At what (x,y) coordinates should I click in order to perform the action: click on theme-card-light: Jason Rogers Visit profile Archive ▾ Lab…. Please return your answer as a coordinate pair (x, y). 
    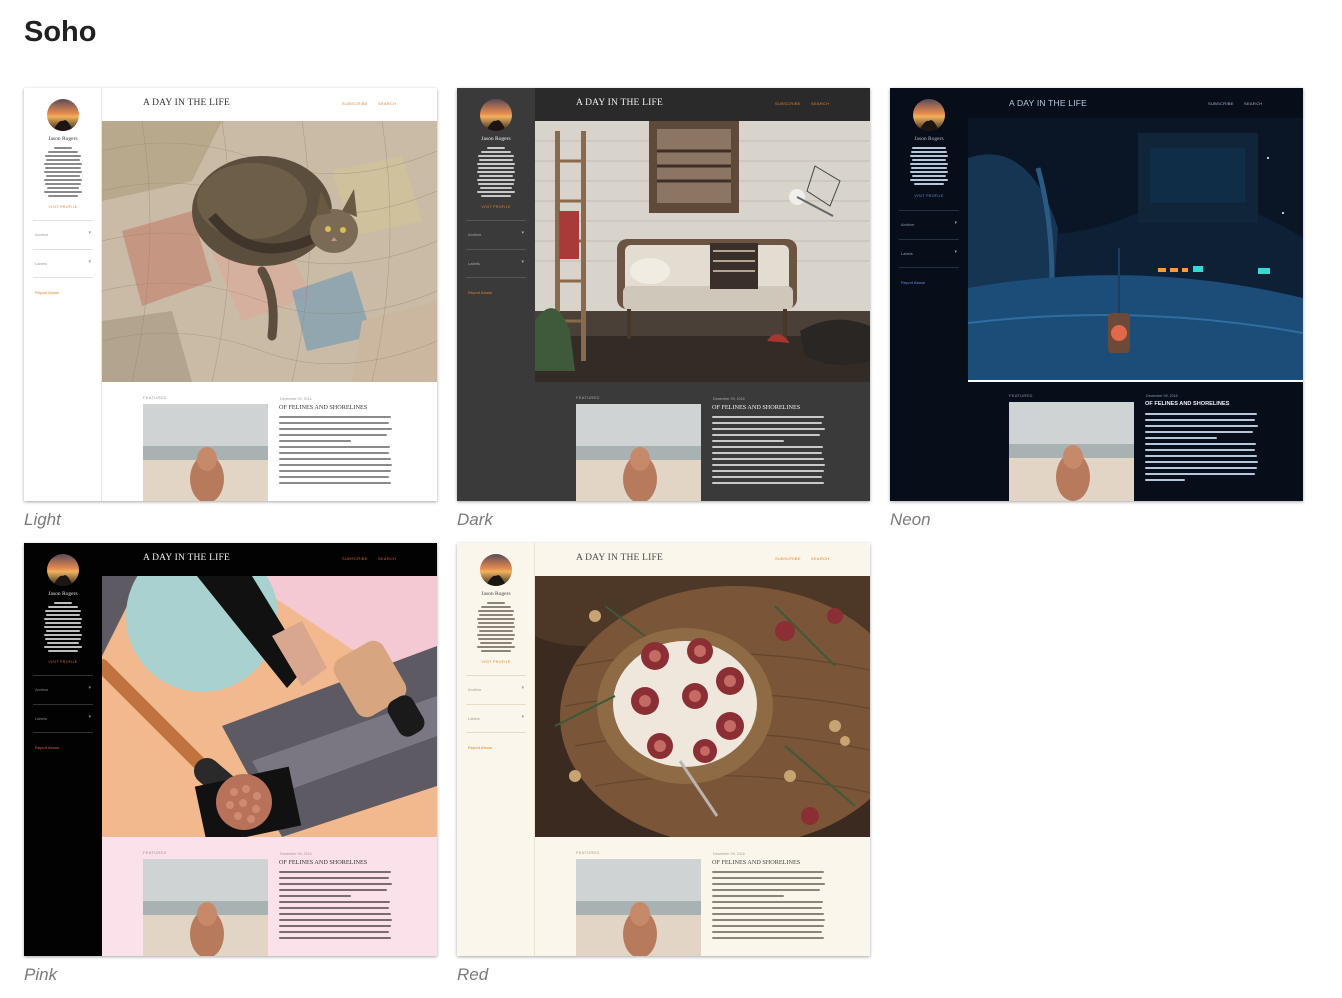
    Looking at the image, I should click on (230, 294).